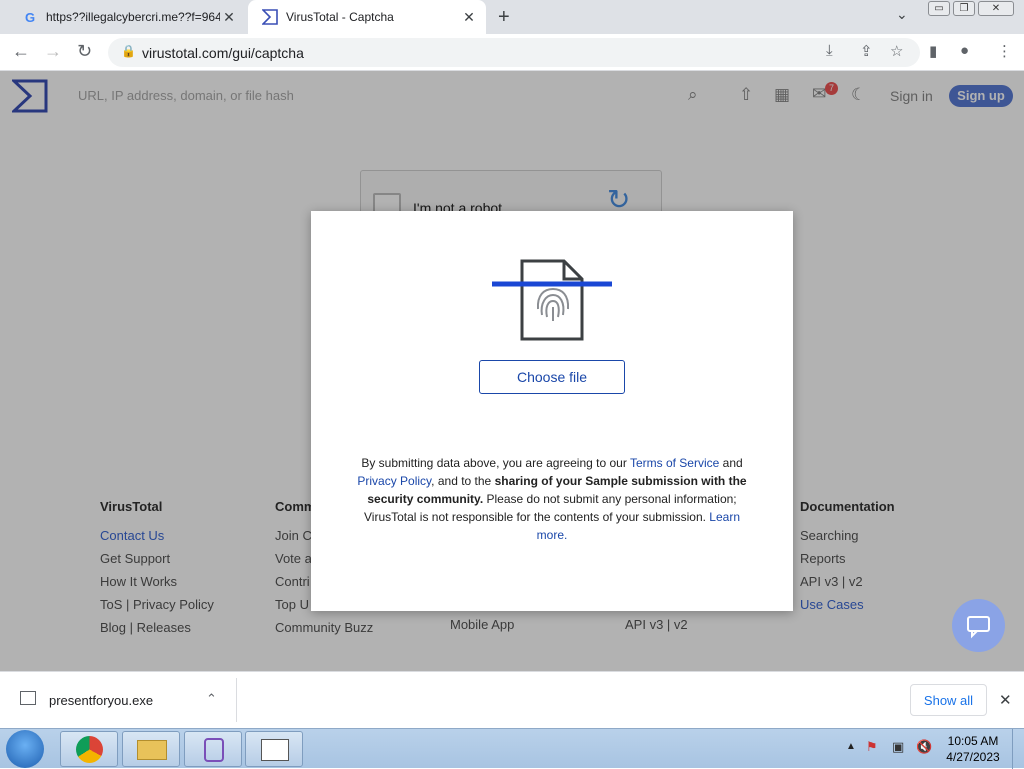 The image size is (1024, 769). I want to click on tab-virustotal-captcha: VirusTotal - Captcha ✕, so click(367, 17).